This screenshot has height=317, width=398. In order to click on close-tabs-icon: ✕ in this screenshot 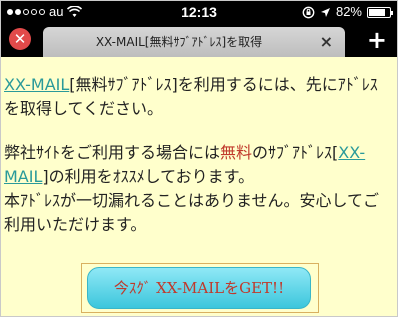, I will do `click(20, 39)`.